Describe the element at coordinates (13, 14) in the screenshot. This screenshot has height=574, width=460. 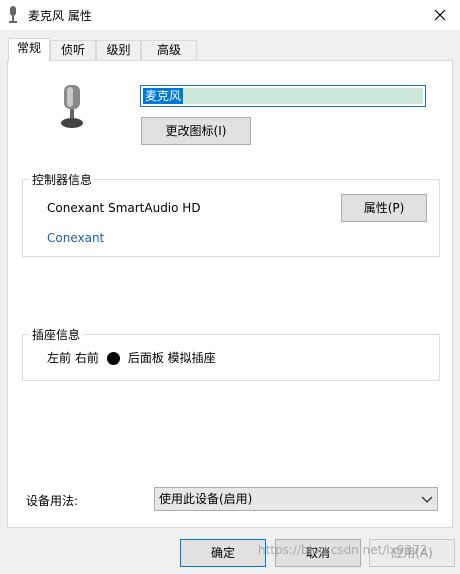
I see `microphone-icon` at that location.